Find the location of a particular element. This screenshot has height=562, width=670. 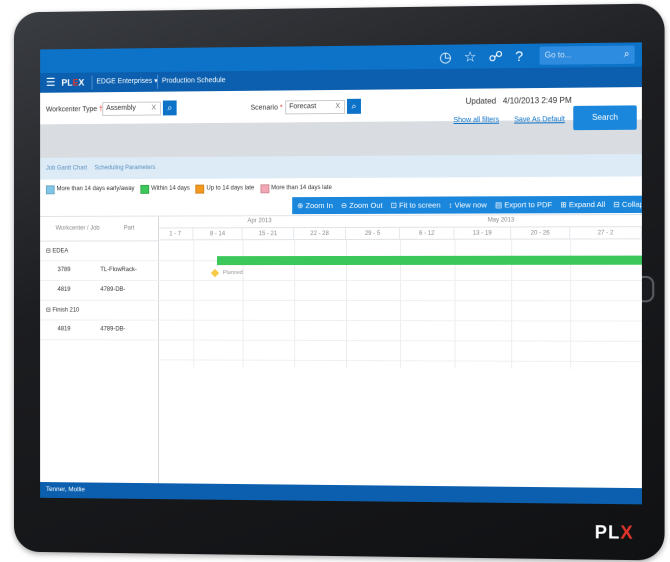

device-logo: PLXEX is located at coordinates (614, 532).